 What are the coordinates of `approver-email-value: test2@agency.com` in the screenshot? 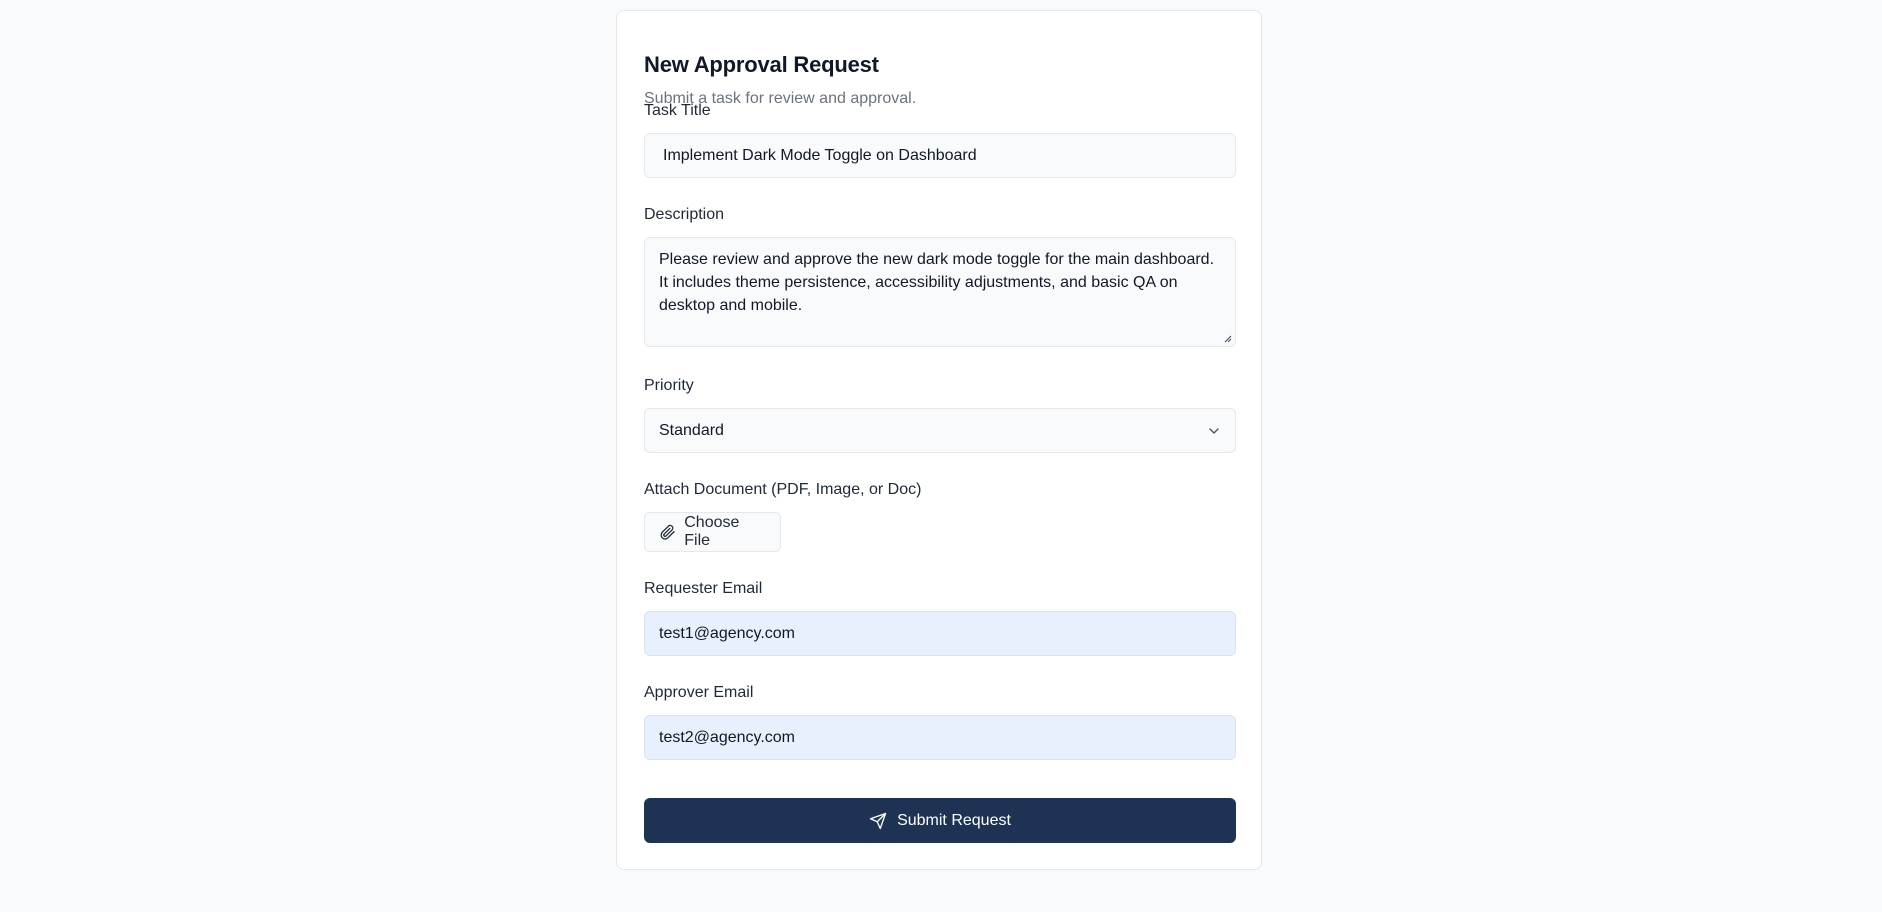 It's located at (727, 737).